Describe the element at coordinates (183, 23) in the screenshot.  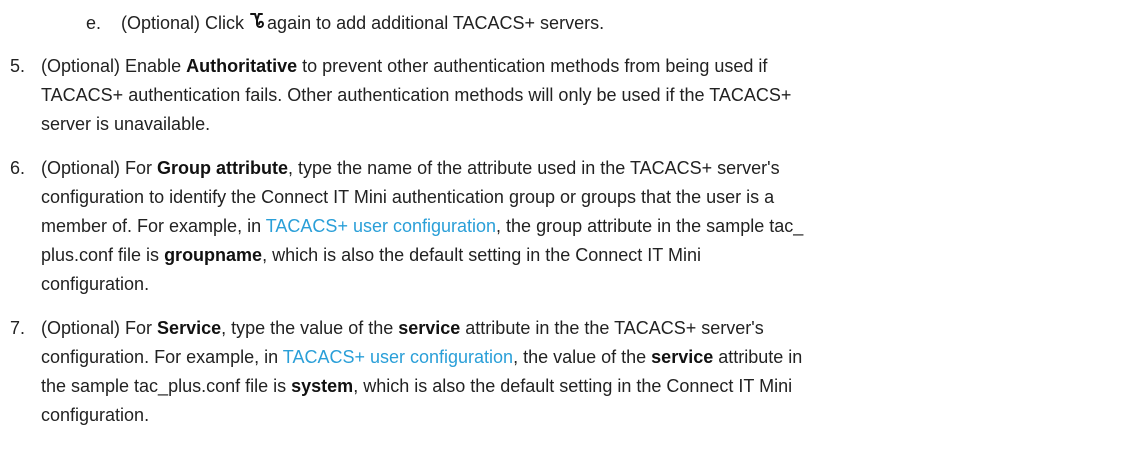
I see `substep-text-pre: (Optional) Click` at that location.